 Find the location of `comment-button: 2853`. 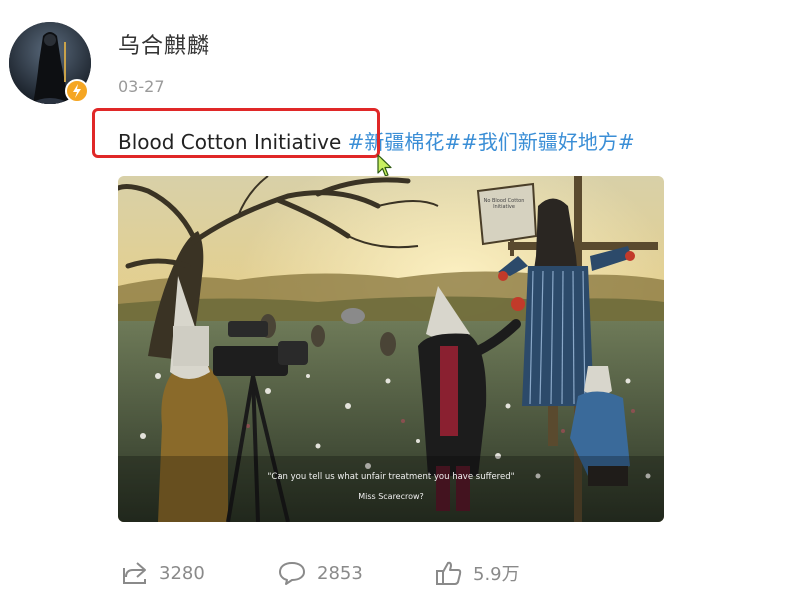

comment-button: 2853 is located at coordinates (320, 573).